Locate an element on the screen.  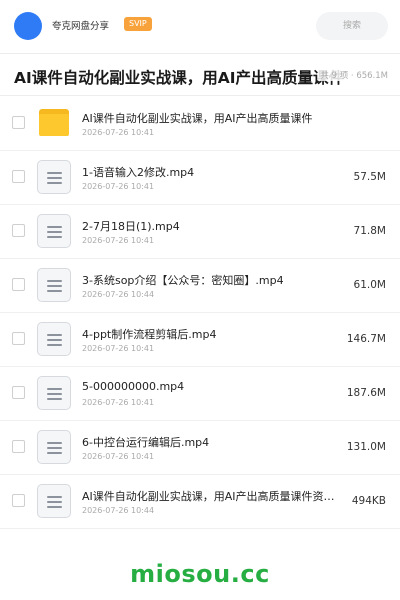
page-title: AI课件自动化副业实战课，用AI产出高质量课件 is located at coordinates (179, 78).